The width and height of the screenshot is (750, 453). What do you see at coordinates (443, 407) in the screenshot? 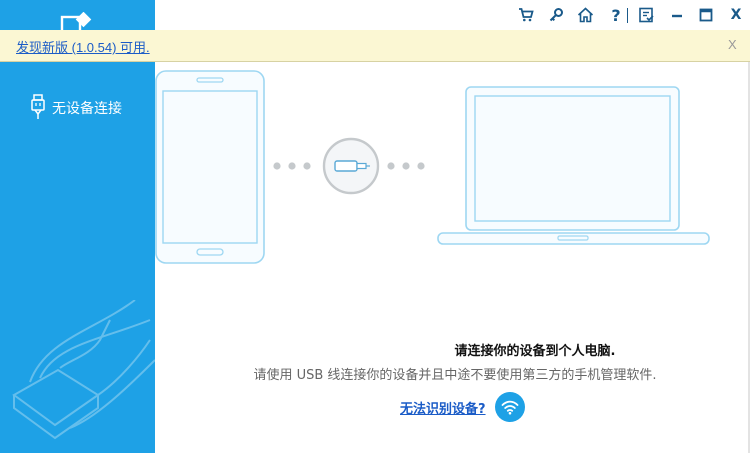
I see `device-not-recognized-link: 无法识别设备?` at bounding box center [443, 407].